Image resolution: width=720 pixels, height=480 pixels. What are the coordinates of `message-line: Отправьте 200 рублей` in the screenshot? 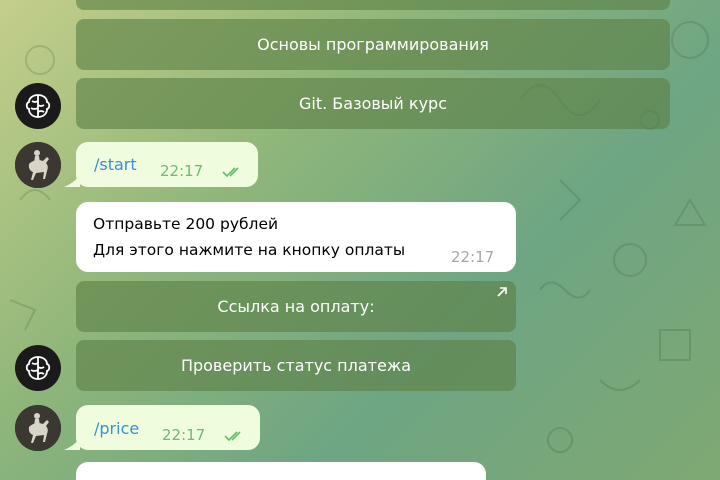 It's located at (186, 224).